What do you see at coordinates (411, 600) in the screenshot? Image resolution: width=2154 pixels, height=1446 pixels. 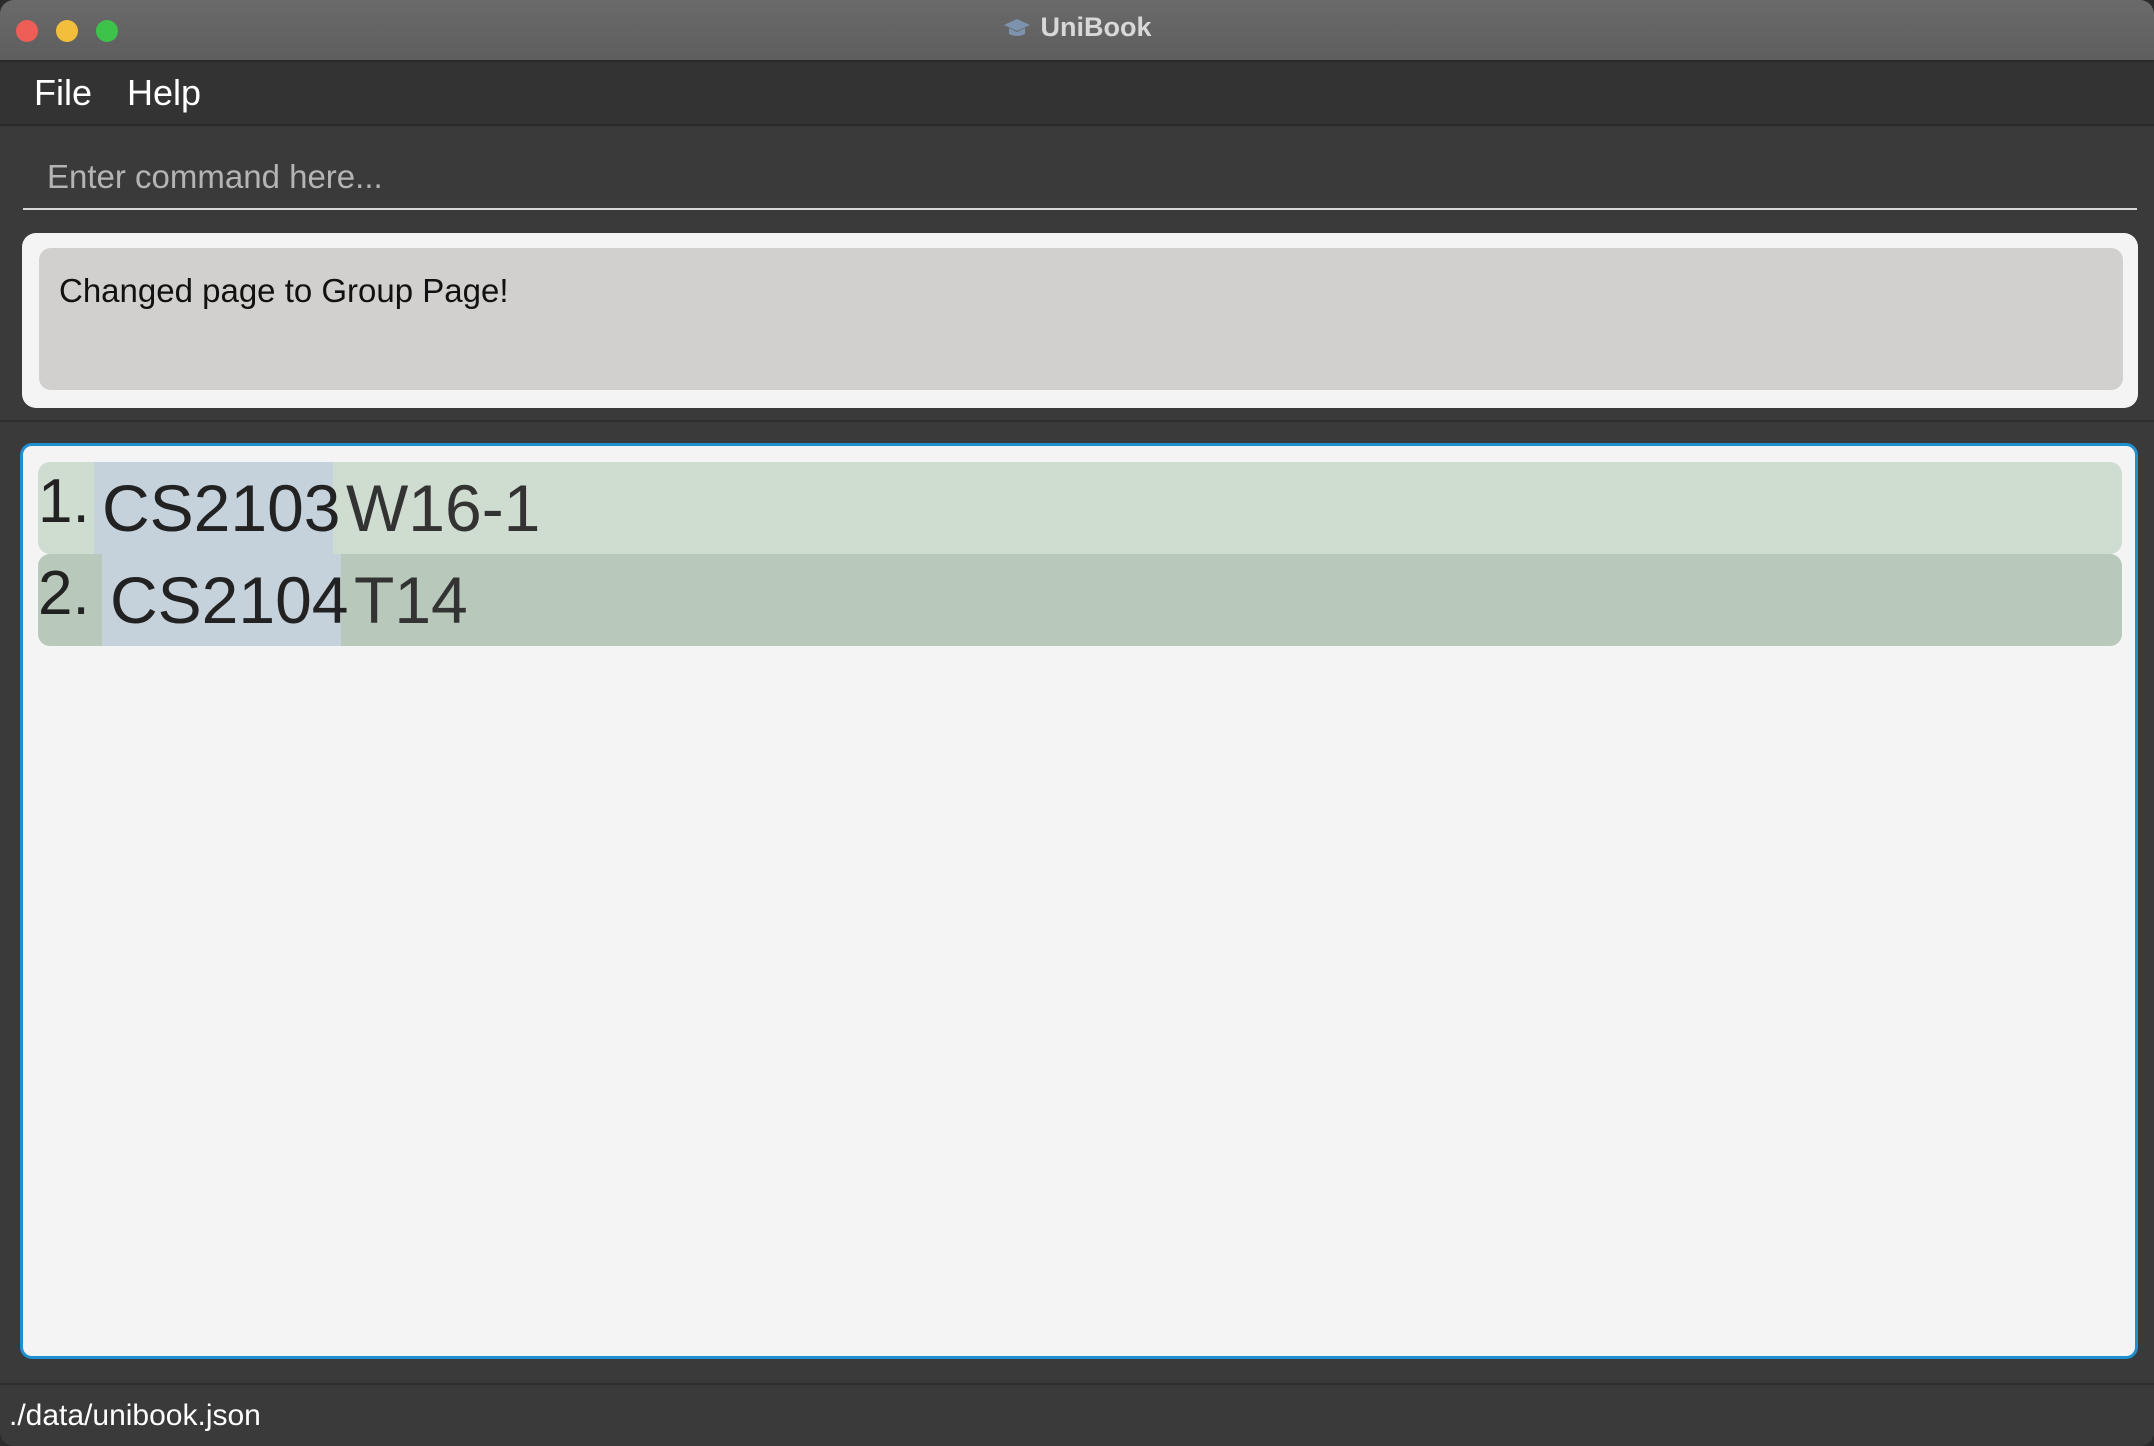 I see `group-name: T14` at bounding box center [411, 600].